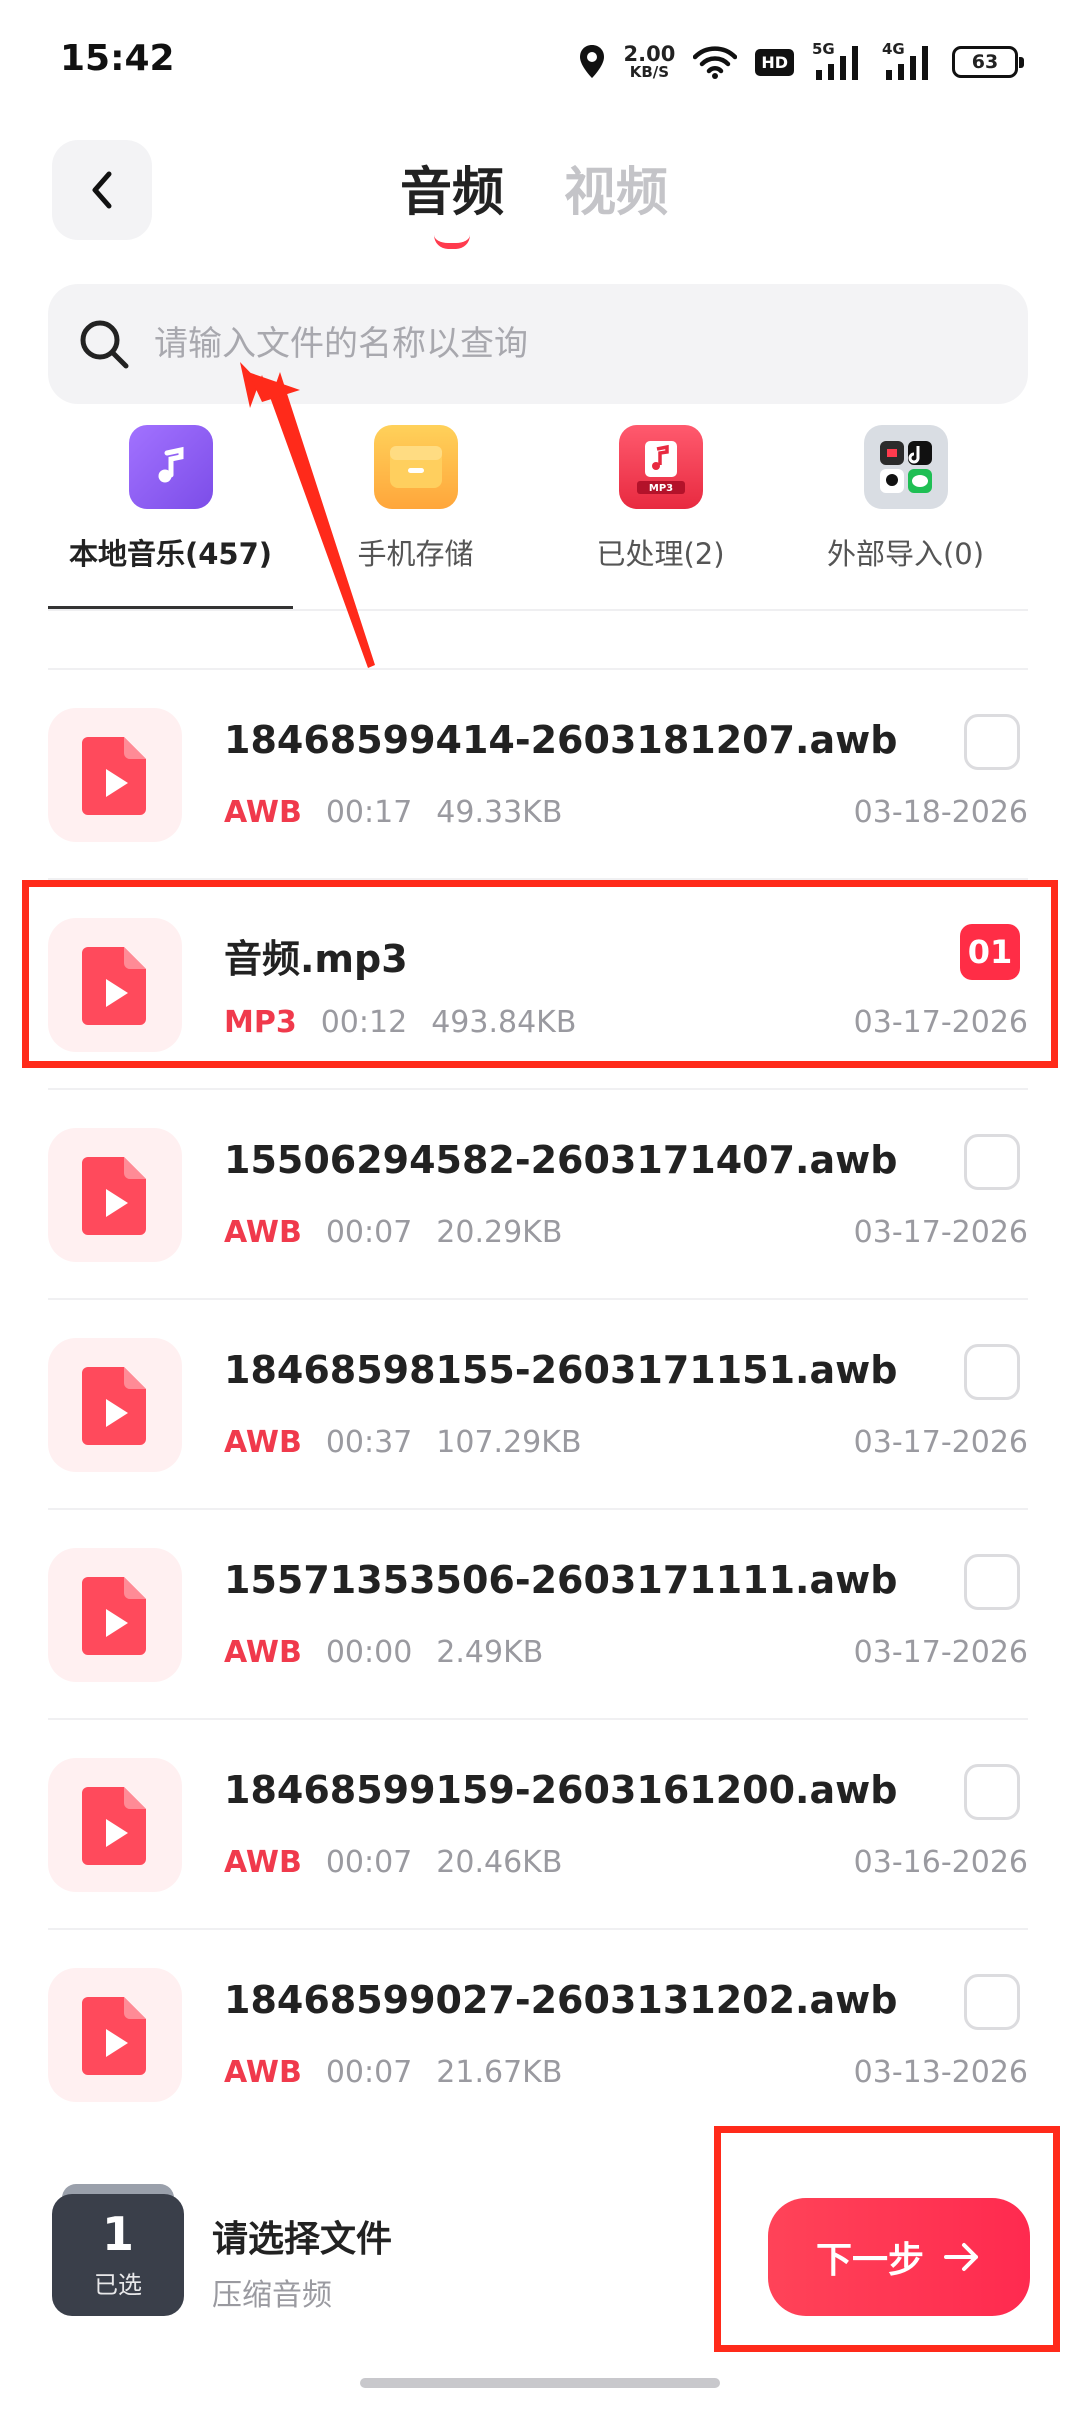 Image resolution: width=1080 pixels, height=2412 pixels. I want to click on file-meta: AWB 00:37 107.29KB, so click(403, 1442).